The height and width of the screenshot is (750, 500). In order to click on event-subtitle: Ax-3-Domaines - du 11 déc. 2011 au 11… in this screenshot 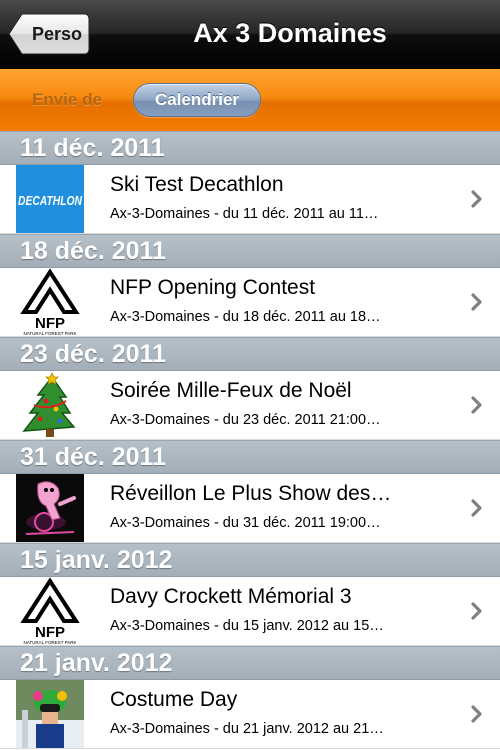, I will do `click(244, 214)`.